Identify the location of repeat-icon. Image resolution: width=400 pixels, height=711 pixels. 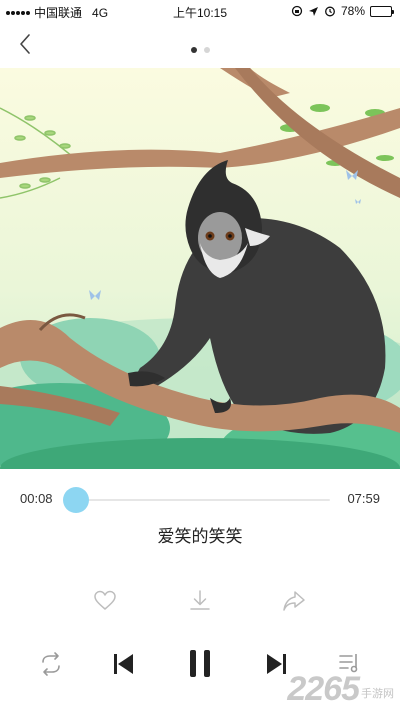
(51, 664).